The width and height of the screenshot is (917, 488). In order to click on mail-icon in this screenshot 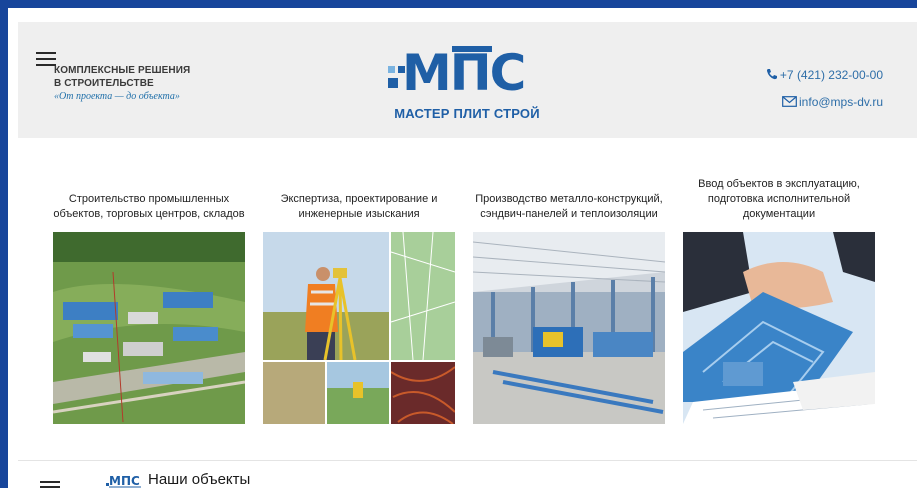, I will do `click(789, 103)`.